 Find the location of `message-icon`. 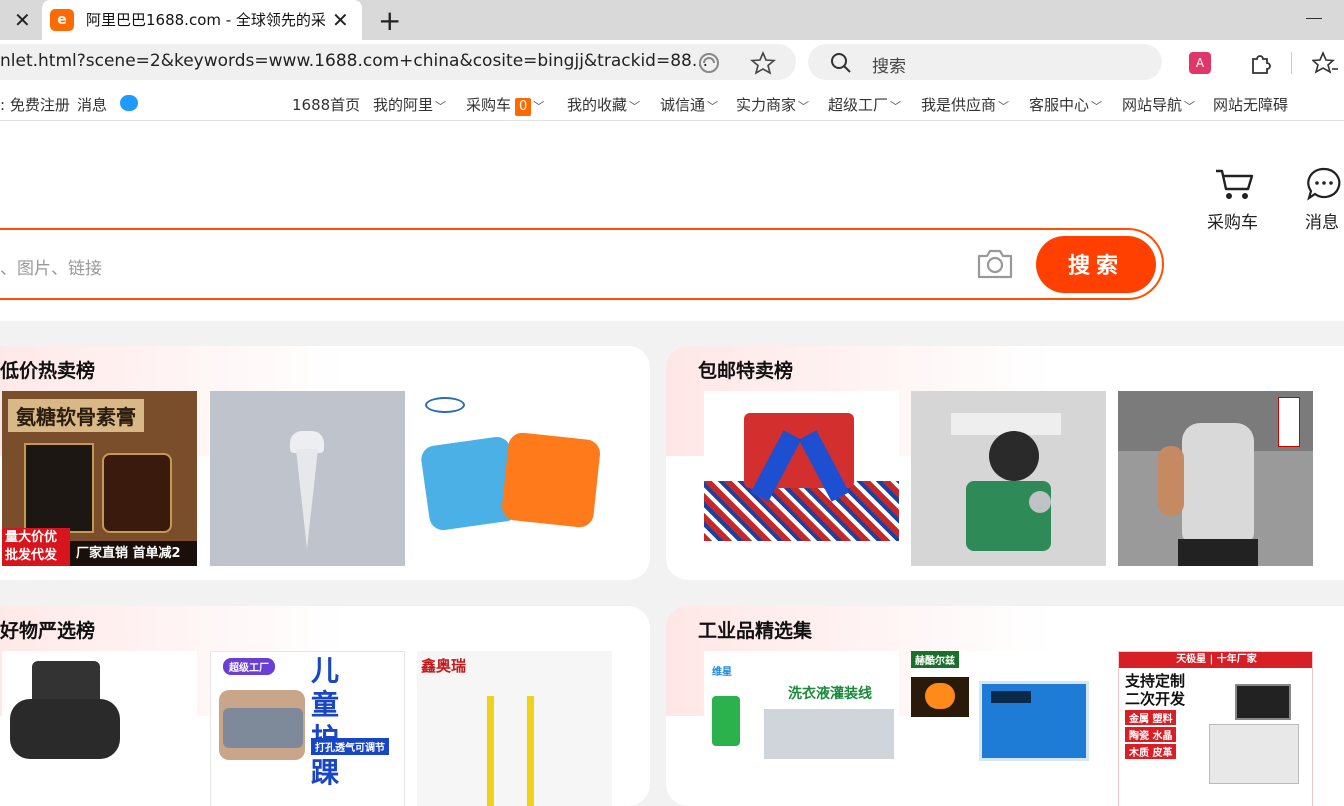

message-icon is located at coordinates (1324, 184).